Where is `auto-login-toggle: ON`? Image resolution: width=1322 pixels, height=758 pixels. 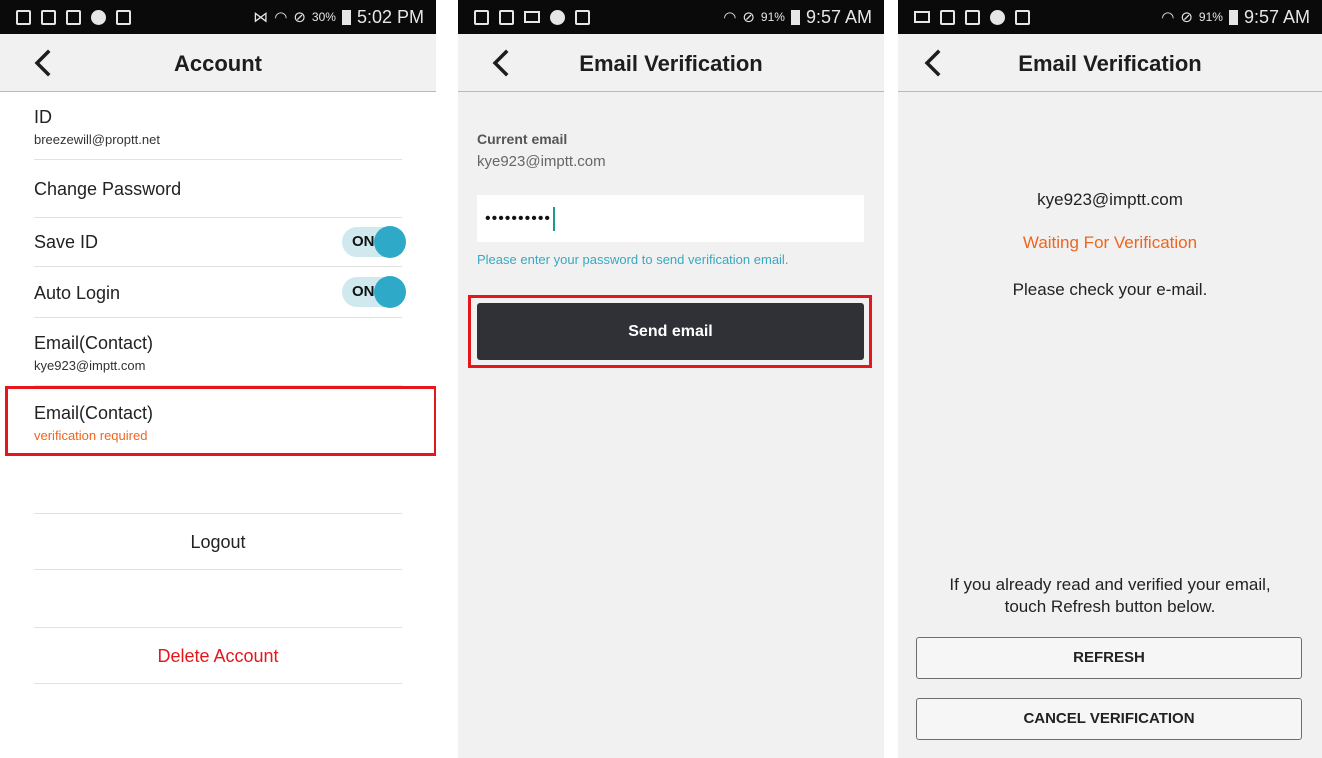
auto-login-toggle: ON is located at coordinates (374, 292).